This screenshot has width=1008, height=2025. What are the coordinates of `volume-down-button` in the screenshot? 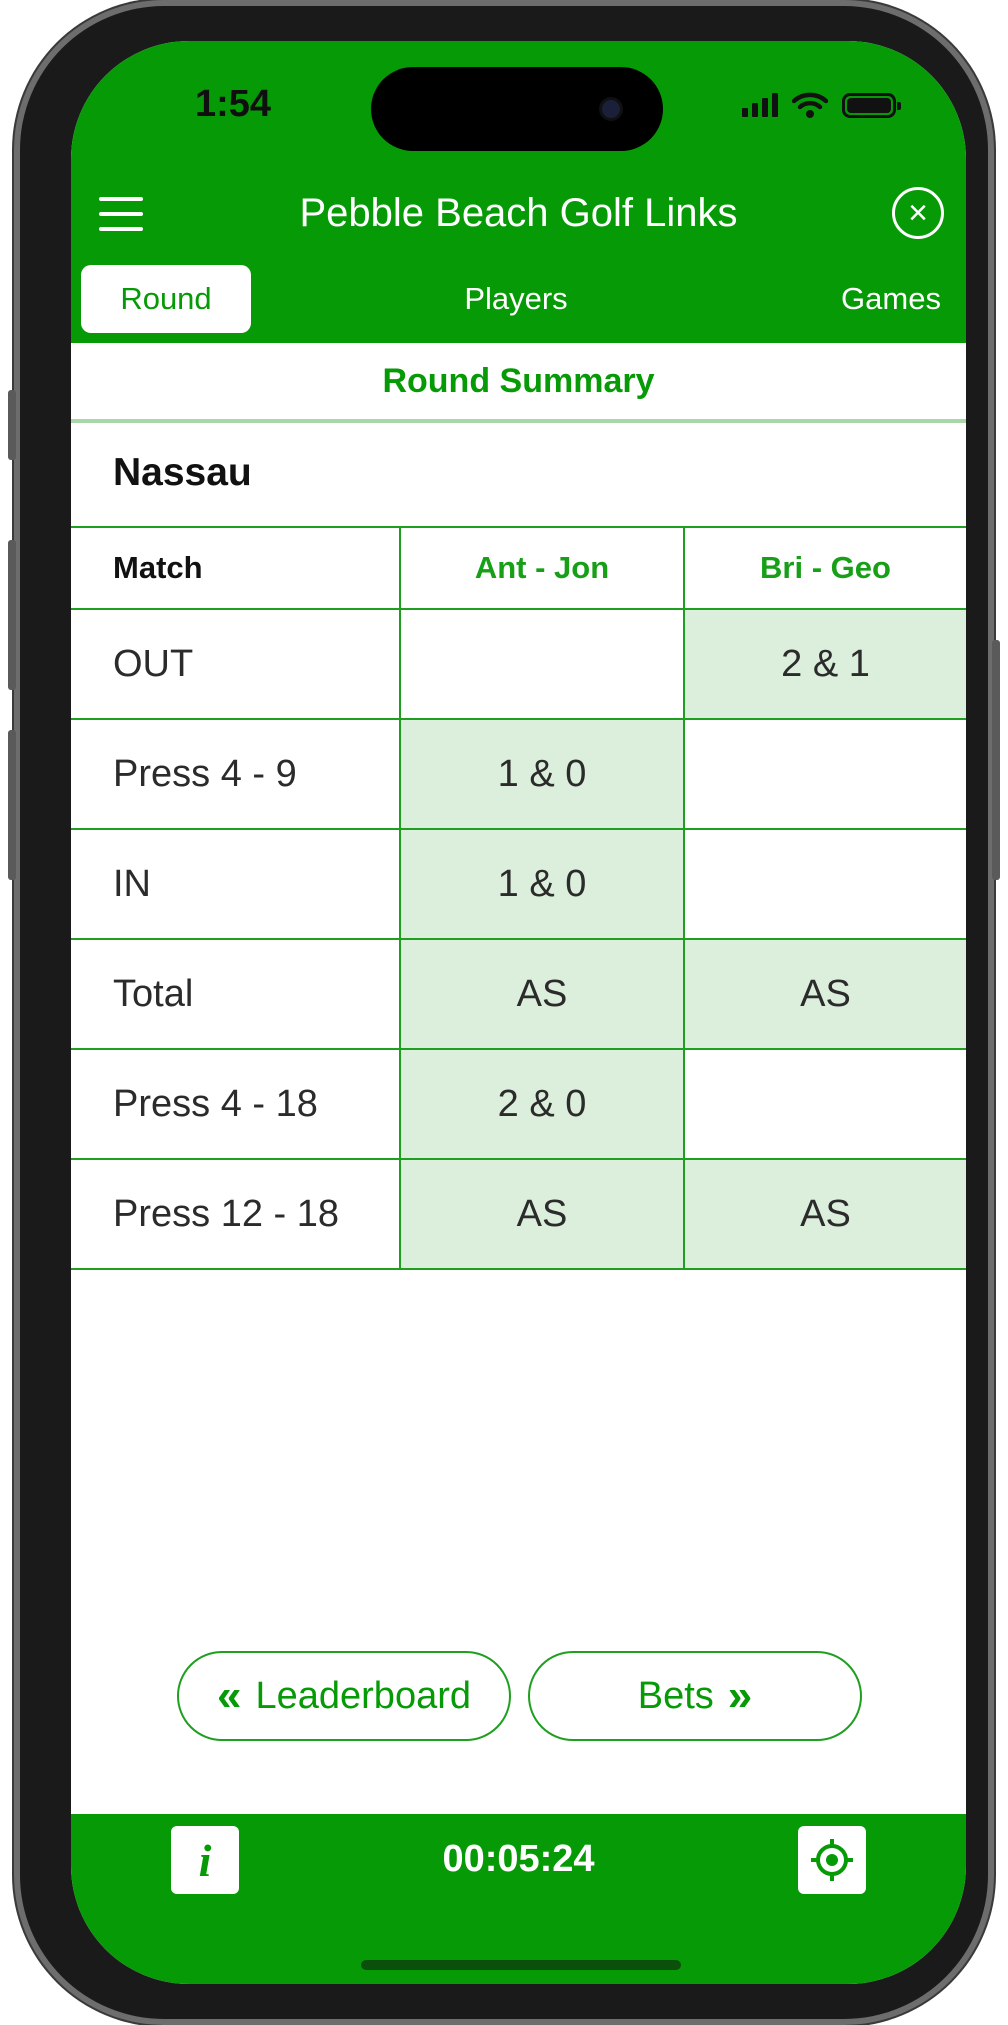 It's located at (12, 805).